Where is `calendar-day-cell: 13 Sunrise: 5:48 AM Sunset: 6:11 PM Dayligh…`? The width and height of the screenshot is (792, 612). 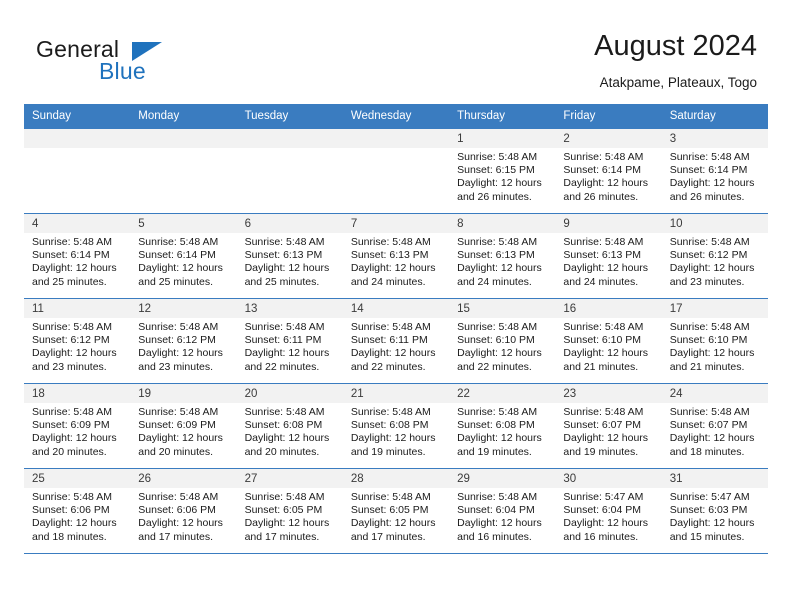
calendar-day-cell: 13 Sunrise: 5:48 AM Sunset: 6:11 PM Dayligh… is located at coordinates (289, 341).